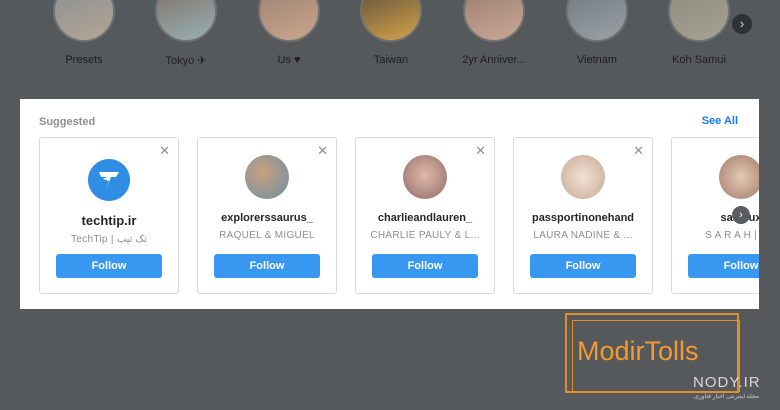  I want to click on card-username: passportinonehand, so click(583, 218).